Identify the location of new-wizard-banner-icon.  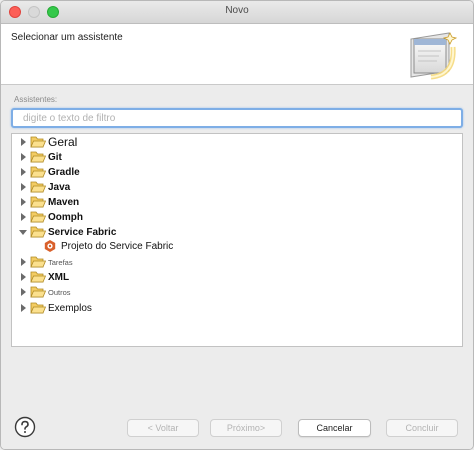
(434, 56).